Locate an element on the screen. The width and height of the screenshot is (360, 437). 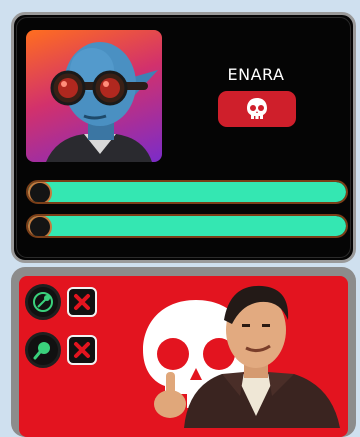
ability-1-locked-badge is located at coordinates (82, 302).